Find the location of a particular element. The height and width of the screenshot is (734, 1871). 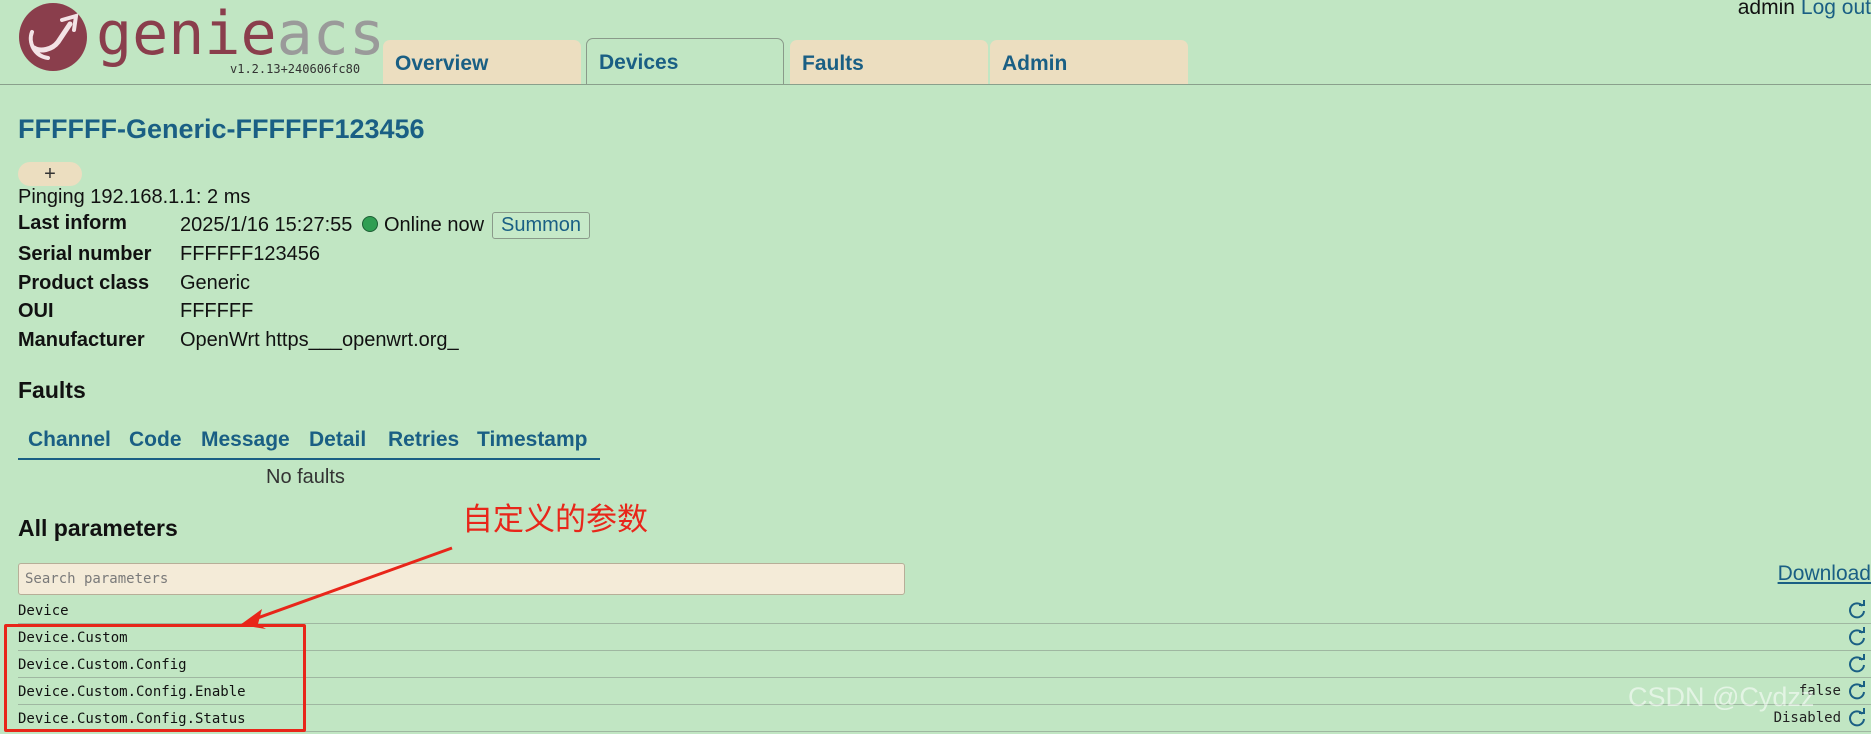

tab-admin: Admin is located at coordinates (1089, 62).